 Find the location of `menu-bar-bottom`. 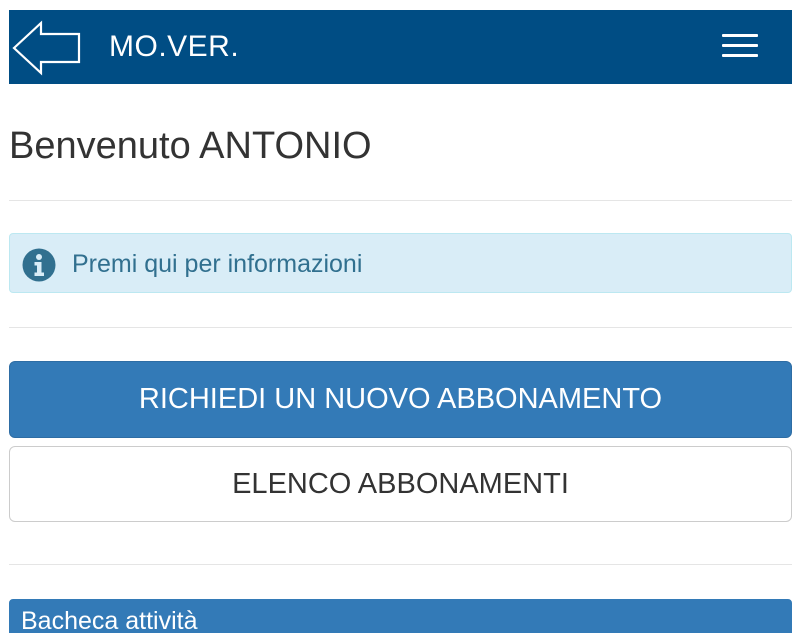

menu-bar-bottom is located at coordinates (740, 55).